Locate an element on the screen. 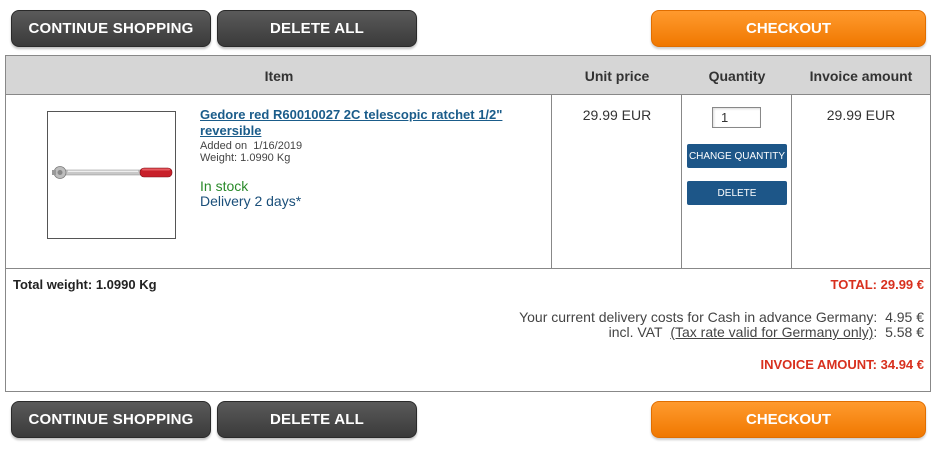 This screenshot has width=932, height=450. top-button-bar: CONTINUE SHOPPING DELETE ALL CHECKOUT is located at coordinates (466, 30).